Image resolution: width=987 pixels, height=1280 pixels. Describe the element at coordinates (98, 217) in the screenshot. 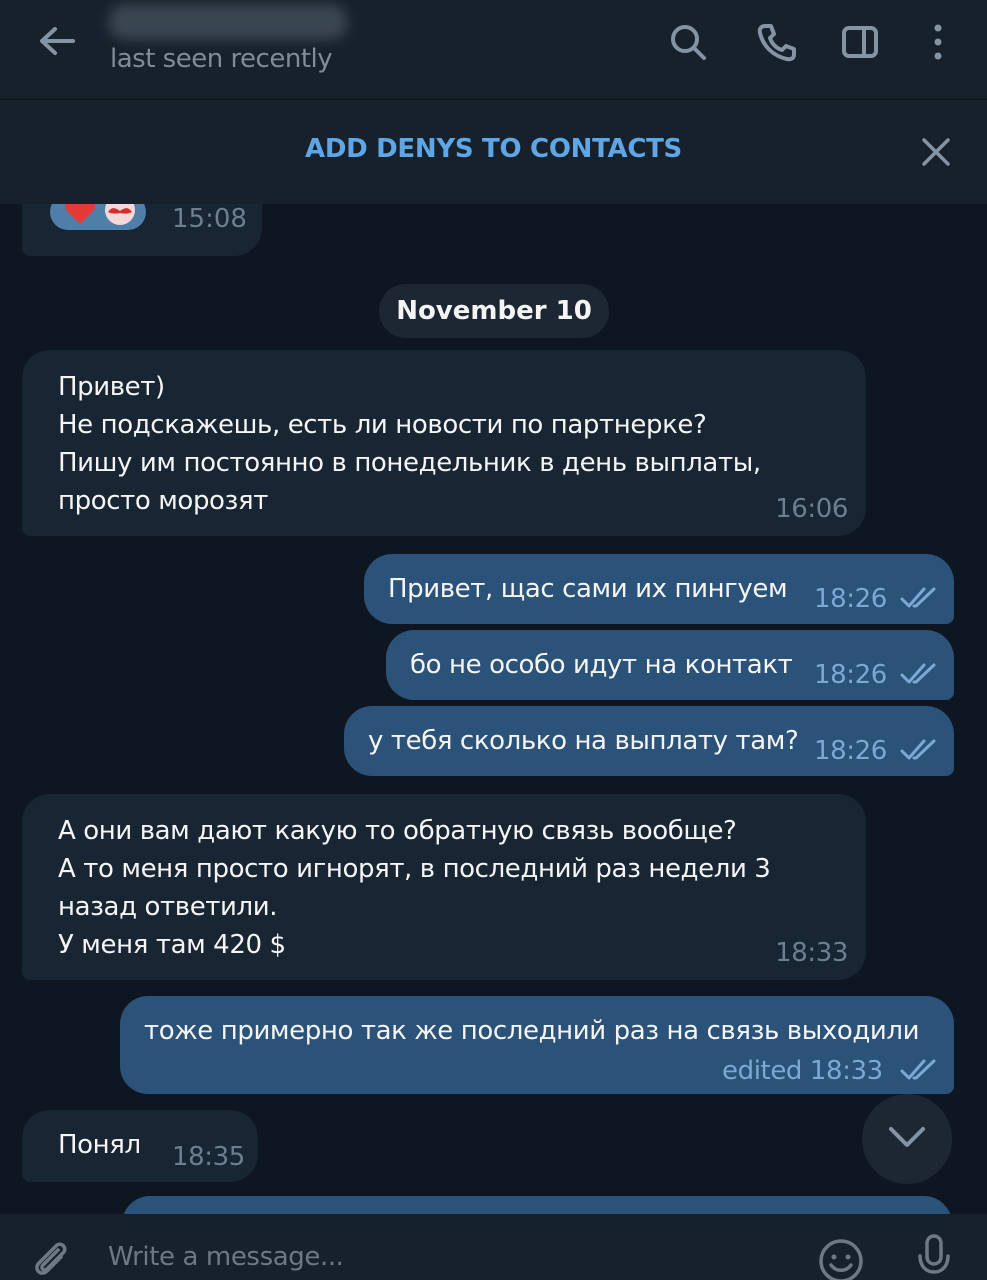

I see `reactions-pill` at that location.